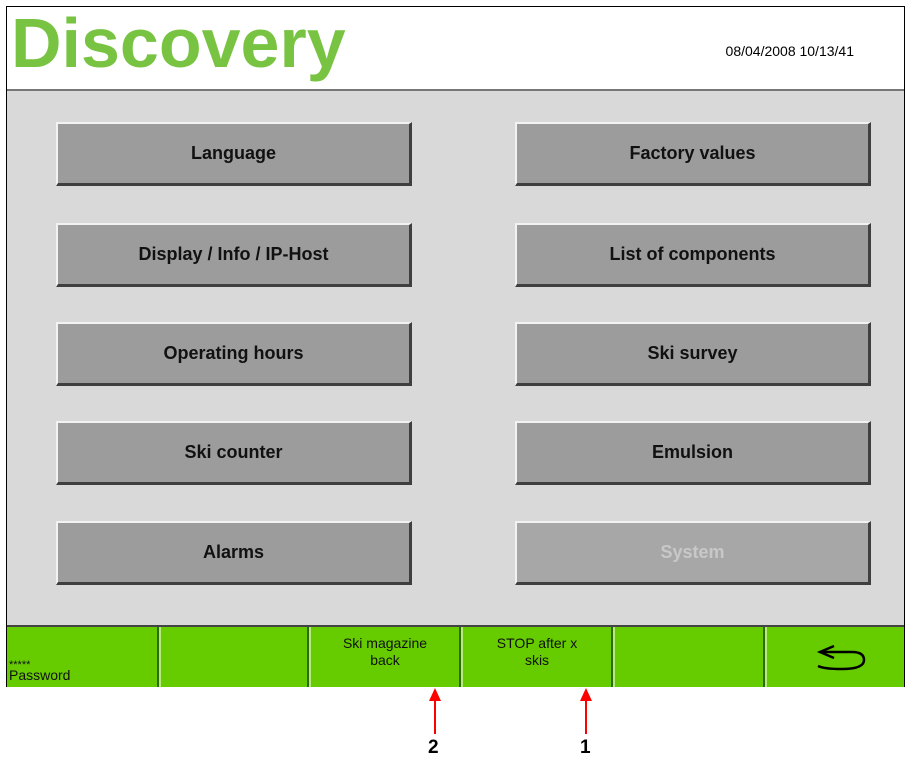 Image resolution: width=909 pixels, height=760 pixels. Describe the element at coordinates (693, 255) in the screenshot. I see `list-of-components-button: List of components` at that location.